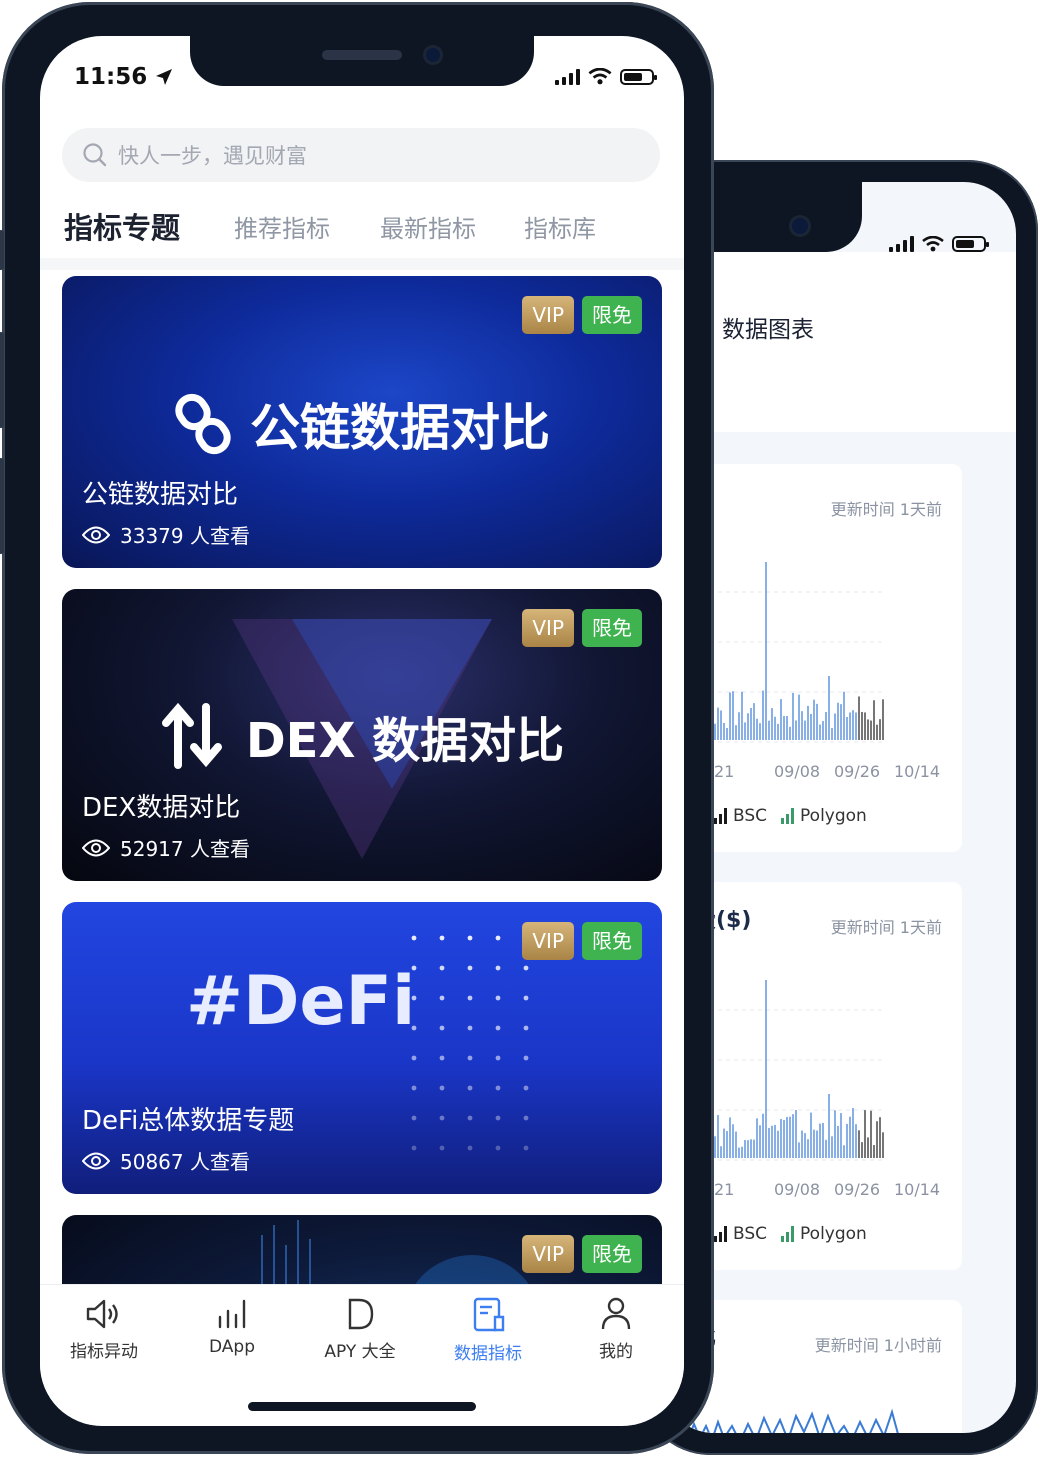  Describe the element at coordinates (405, 741) in the screenshot. I see `banner-title: DEX 数据对比` at that location.